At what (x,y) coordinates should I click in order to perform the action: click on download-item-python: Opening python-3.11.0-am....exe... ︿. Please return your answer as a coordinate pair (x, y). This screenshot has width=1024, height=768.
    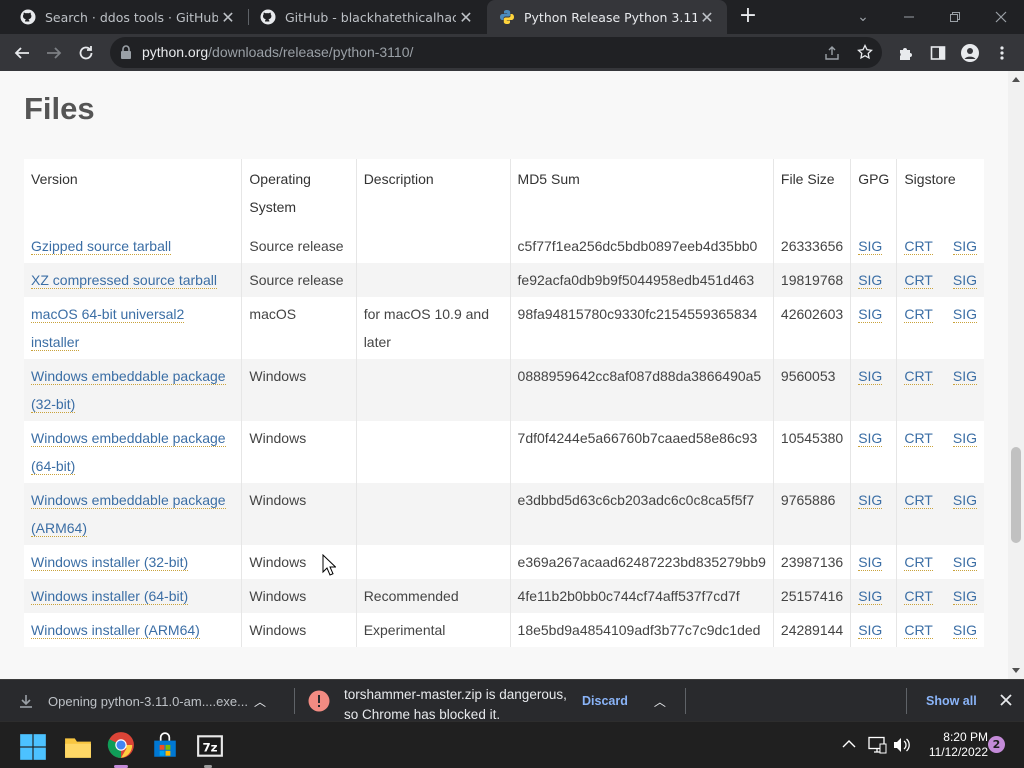
    Looking at the image, I should click on (154, 701).